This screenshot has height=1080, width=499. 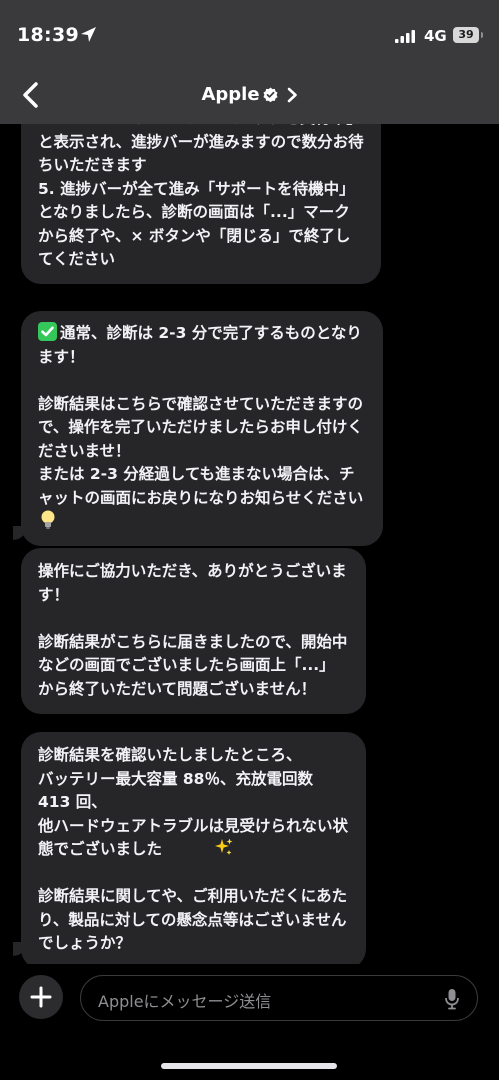 What do you see at coordinates (88, 34) in the screenshot?
I see `location-arrow-icon` at bounding box center [88, 34].